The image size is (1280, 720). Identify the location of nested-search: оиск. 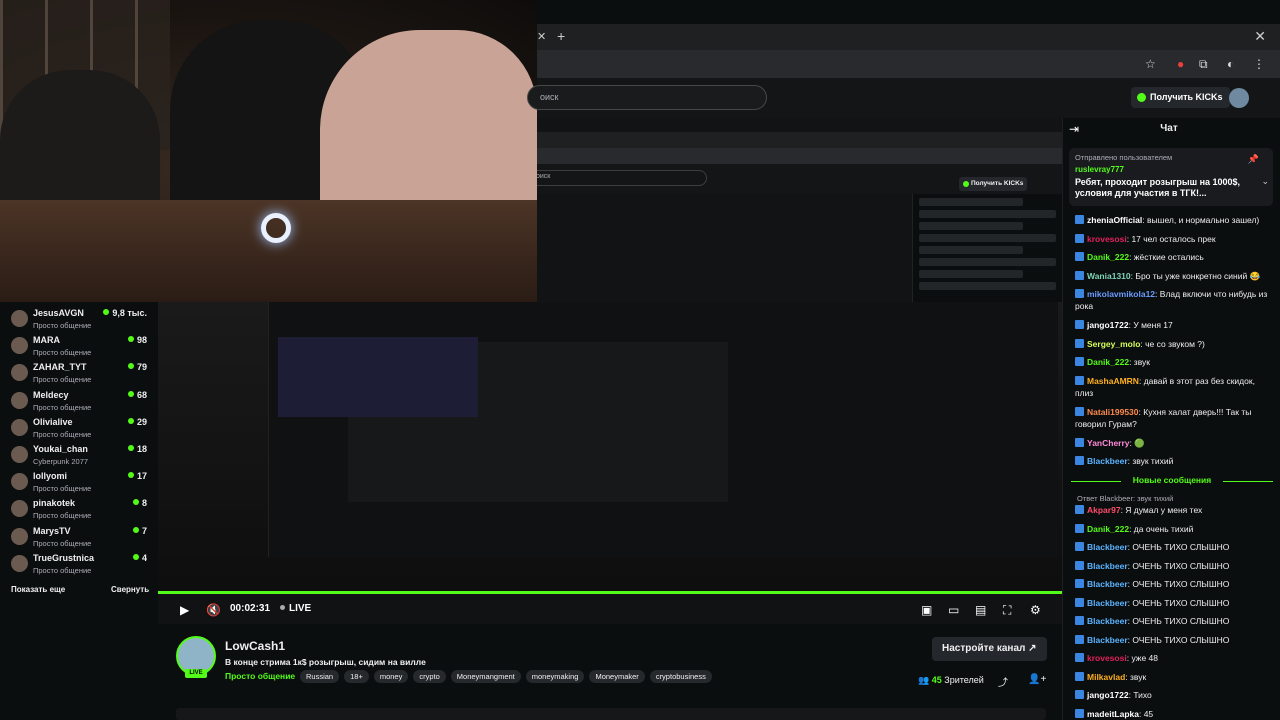
(622, 178).